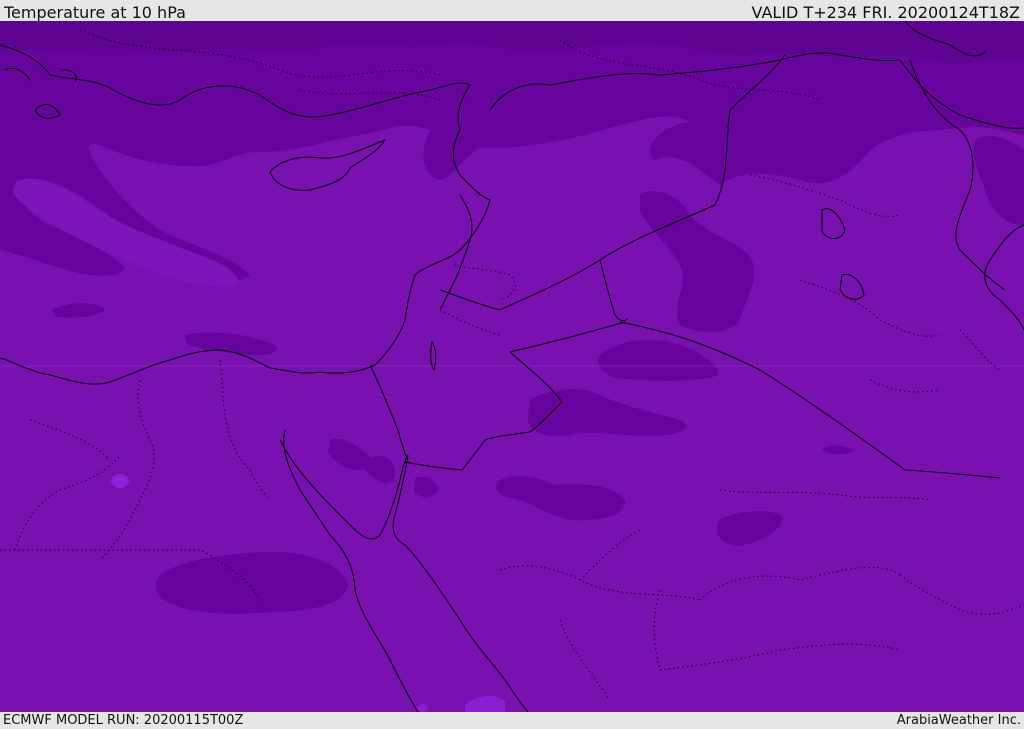 This screenshot has width=1024, height=729. Describe the element at coordinates (120, 481) in the screenshot. I see `warm-spot-libya` at that location.